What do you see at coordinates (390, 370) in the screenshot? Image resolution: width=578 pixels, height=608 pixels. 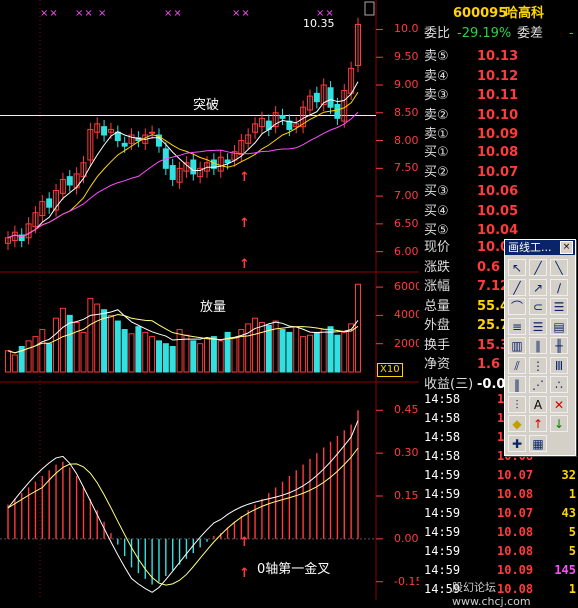 I see `x10-indicator: X10` at bounding box center [390, 370].